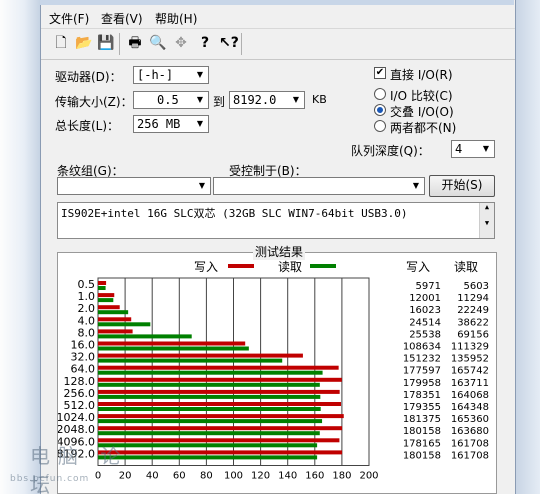 The height and width of the screenshot is (498, 540). What do you see at coordinates (422, 431) in the screenshot?
I see `write-value: 180158` at bounding box center [422, 431].